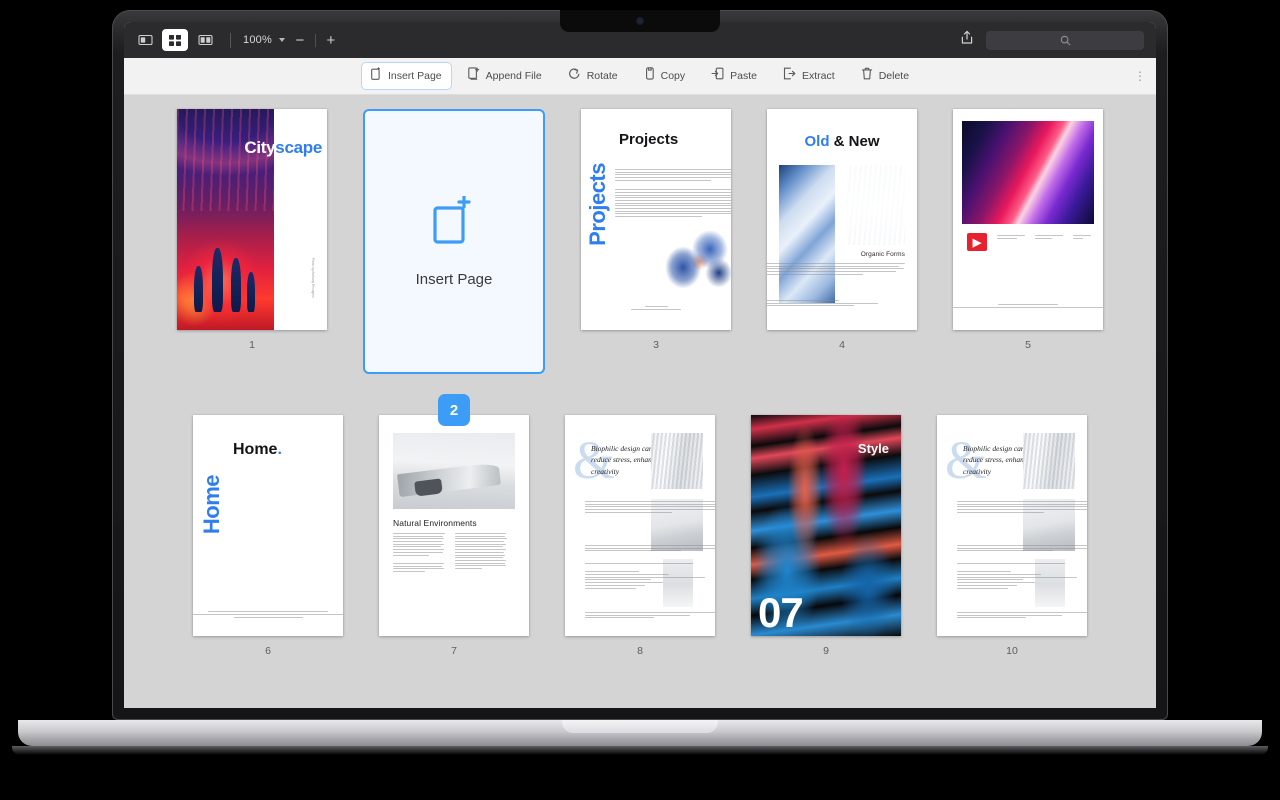  I want to click on page-cell-1: Cityscape Photo by Anthony Reungère 1, so click(252, 252).